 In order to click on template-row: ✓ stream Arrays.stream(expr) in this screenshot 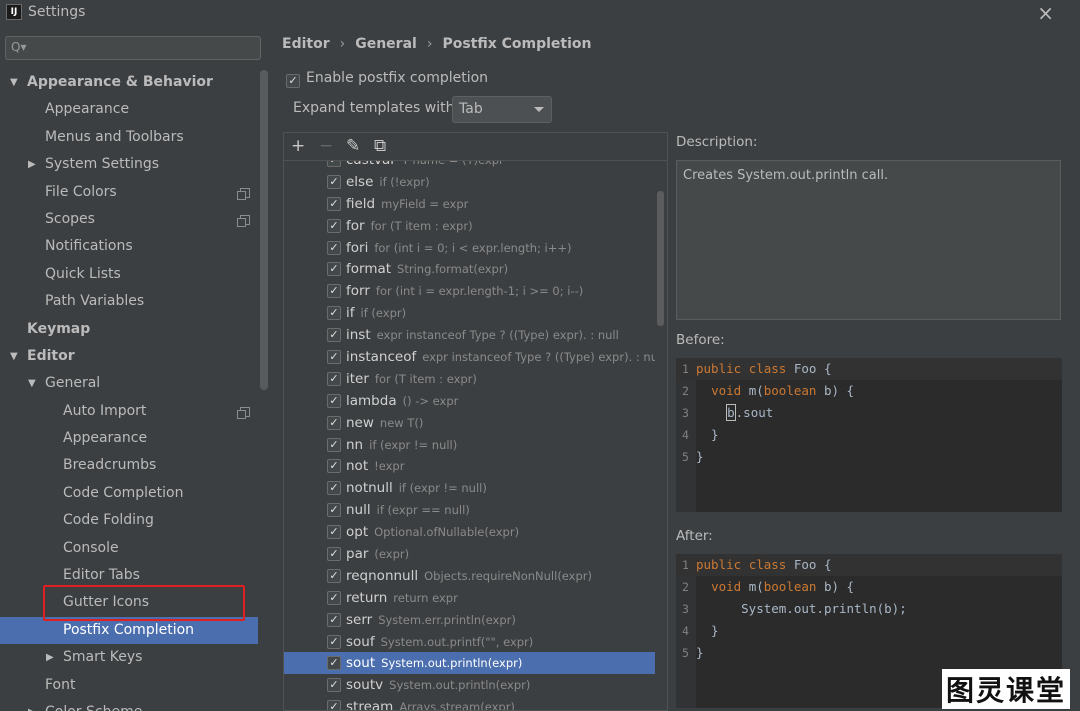, I will do `click(469, 703)`.